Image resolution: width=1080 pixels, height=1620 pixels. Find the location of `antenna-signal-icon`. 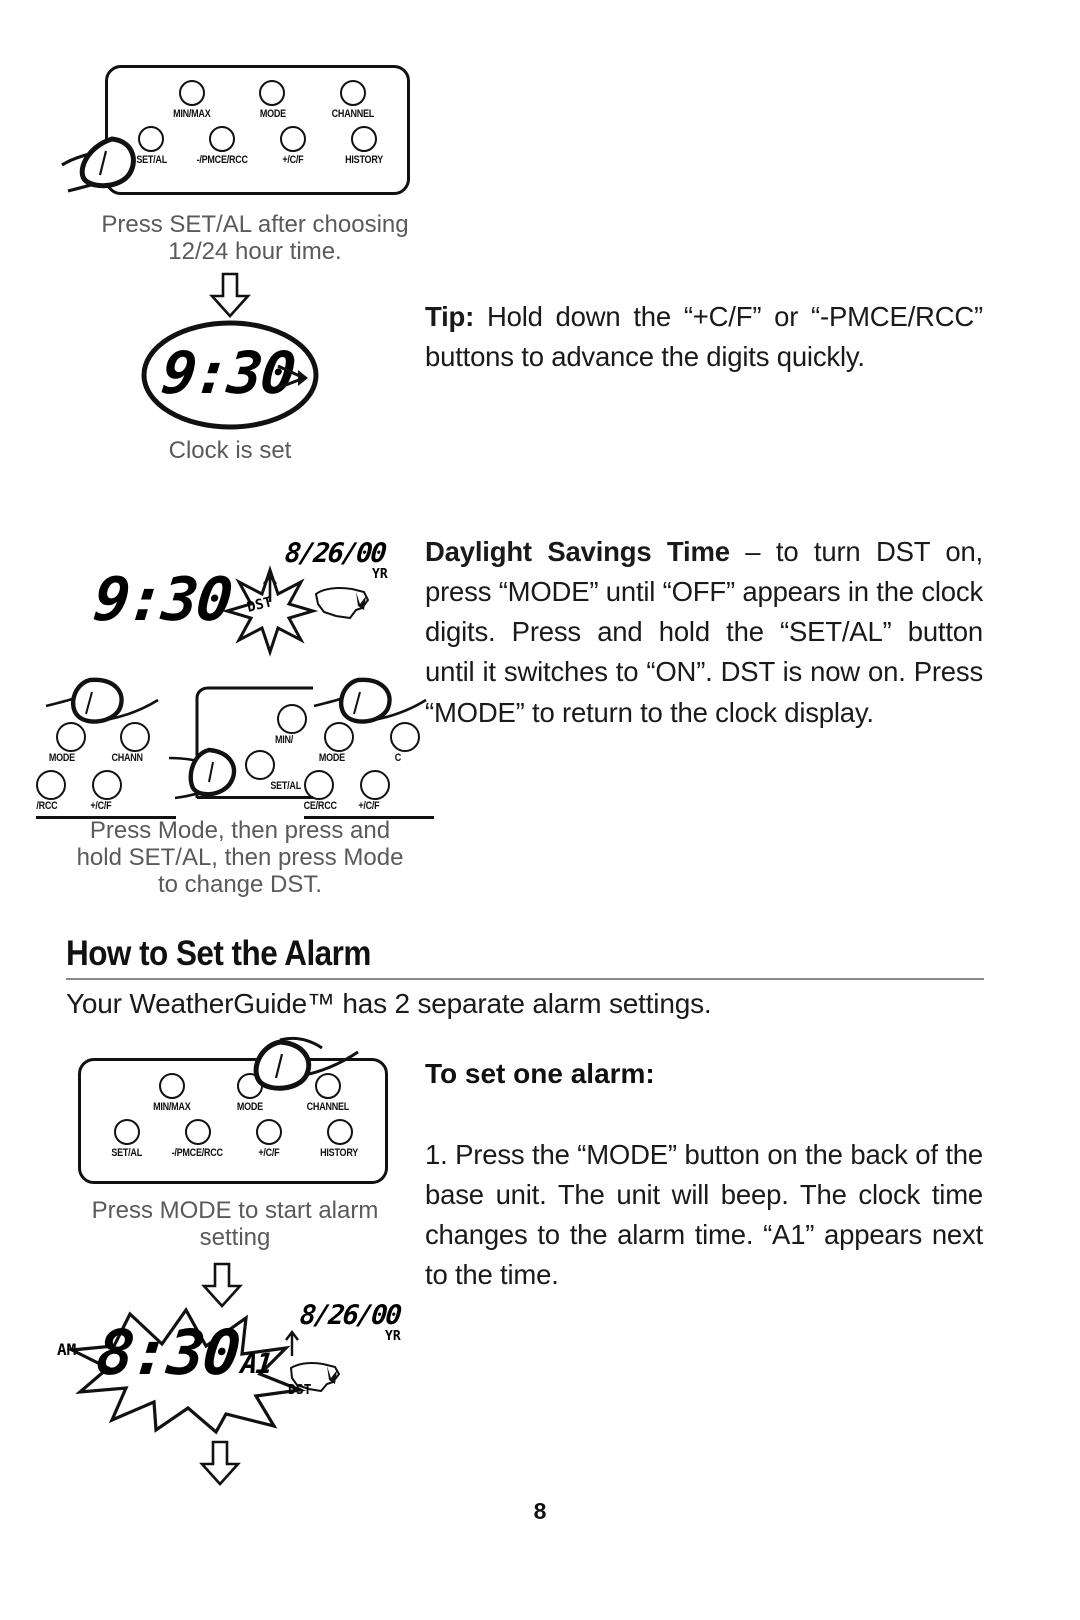

antenna-signal-icon is located at coordinates (292, 377).